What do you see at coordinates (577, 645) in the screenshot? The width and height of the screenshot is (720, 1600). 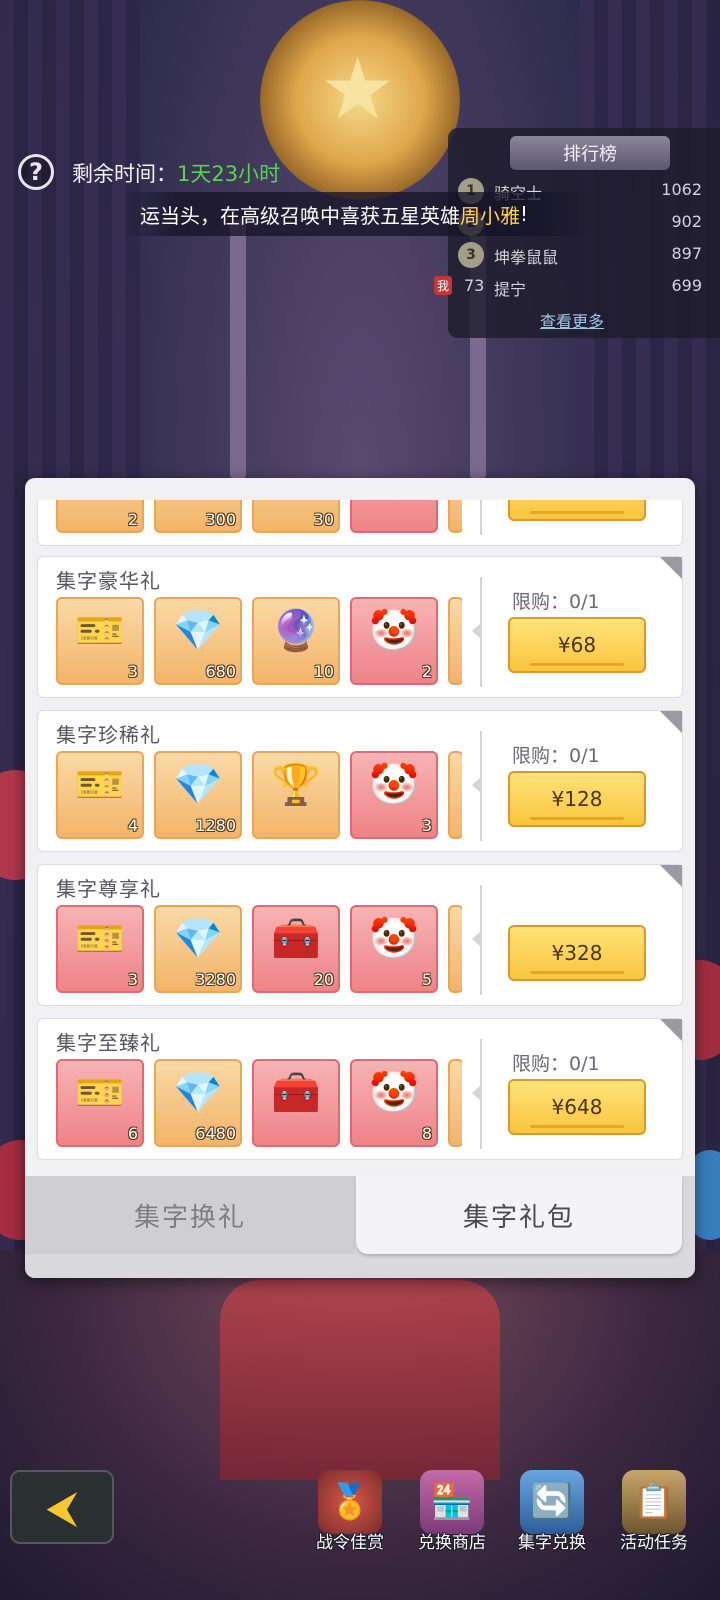 I see `buy-button: ¥68` at bounding box center [577, 645].